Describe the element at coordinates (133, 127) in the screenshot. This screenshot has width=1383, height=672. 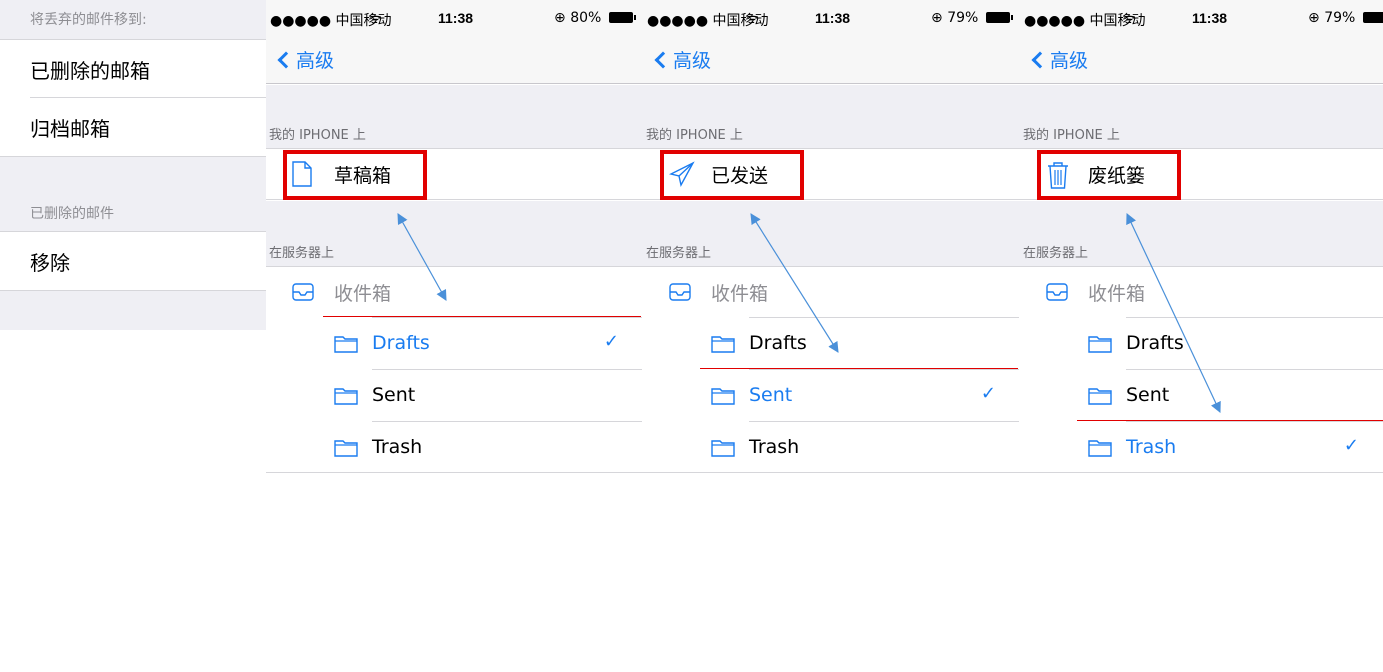
I see `option-archive-mailbox: 归档邮箱` at that location.